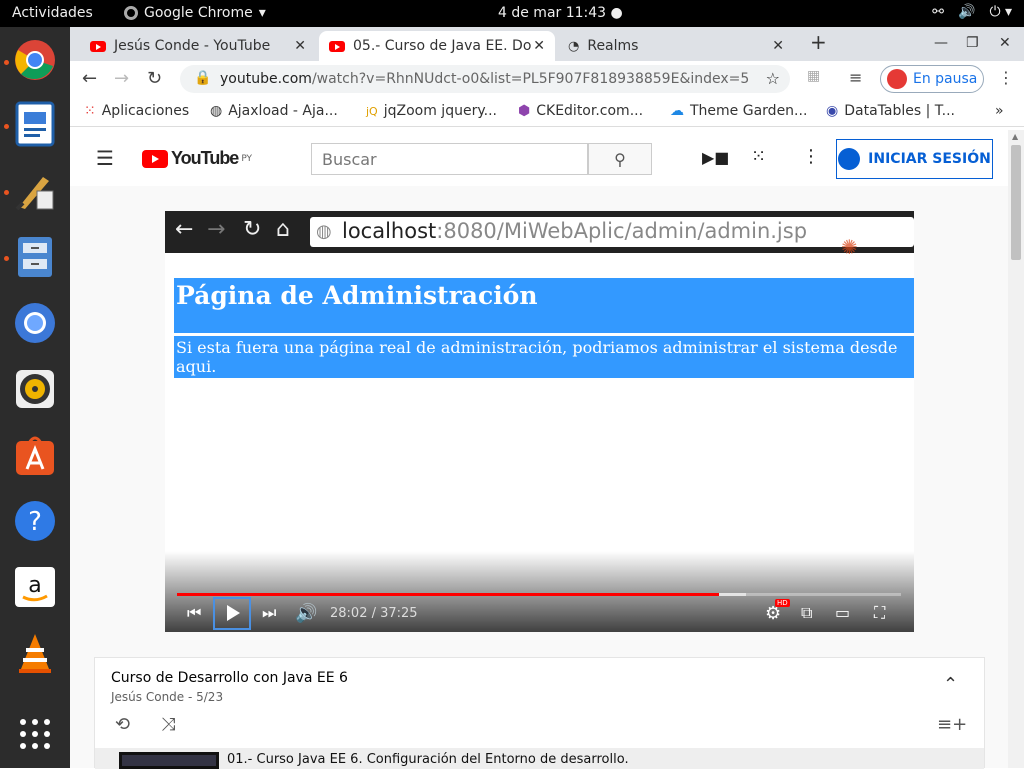 The image size is (1024, 769). What do you see at coordinates (849, 159) in the screenshot?
I see `account-icon` at bounding box center [849, 159].